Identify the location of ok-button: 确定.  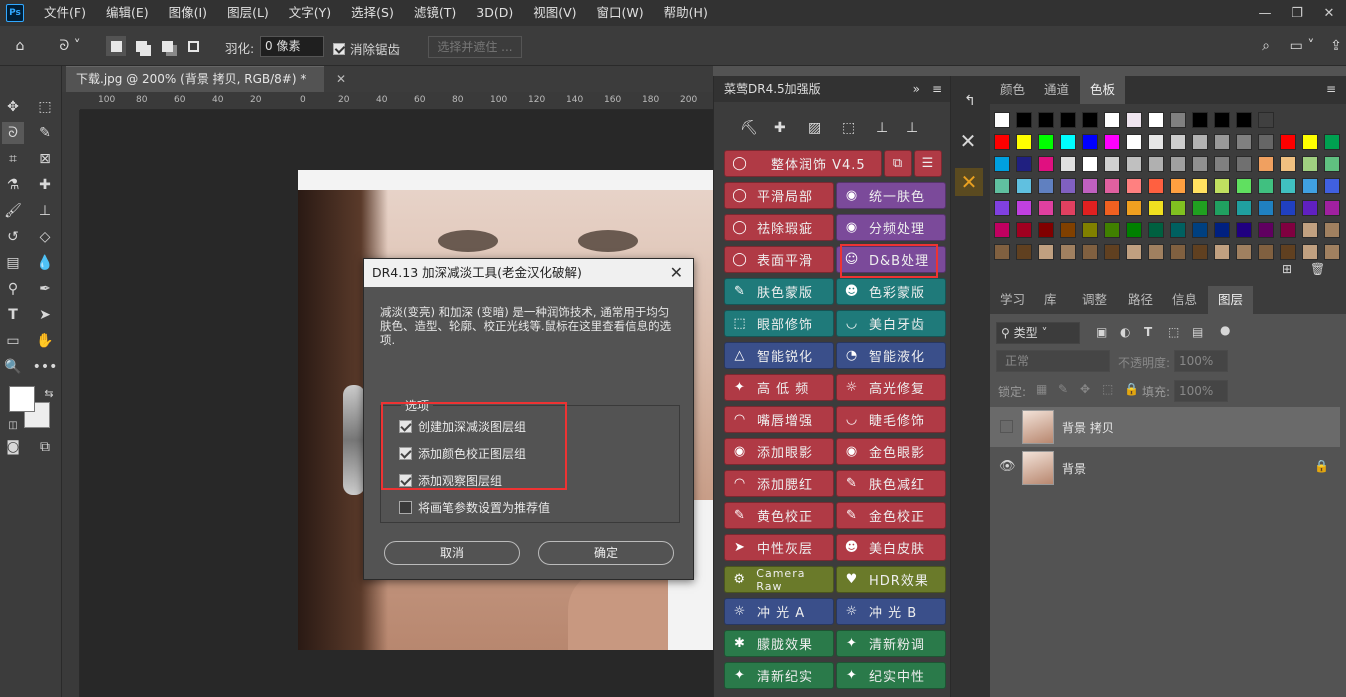
(606, 553).